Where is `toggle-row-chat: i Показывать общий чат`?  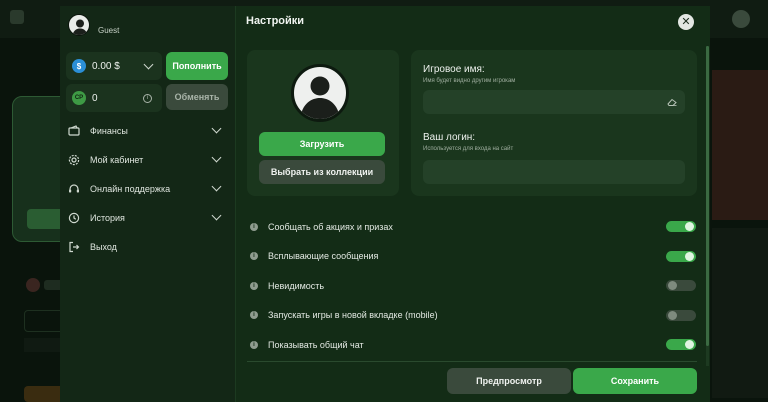 toggle-row-chat: i Показывать общий чат is located at coordinates (473, 345).